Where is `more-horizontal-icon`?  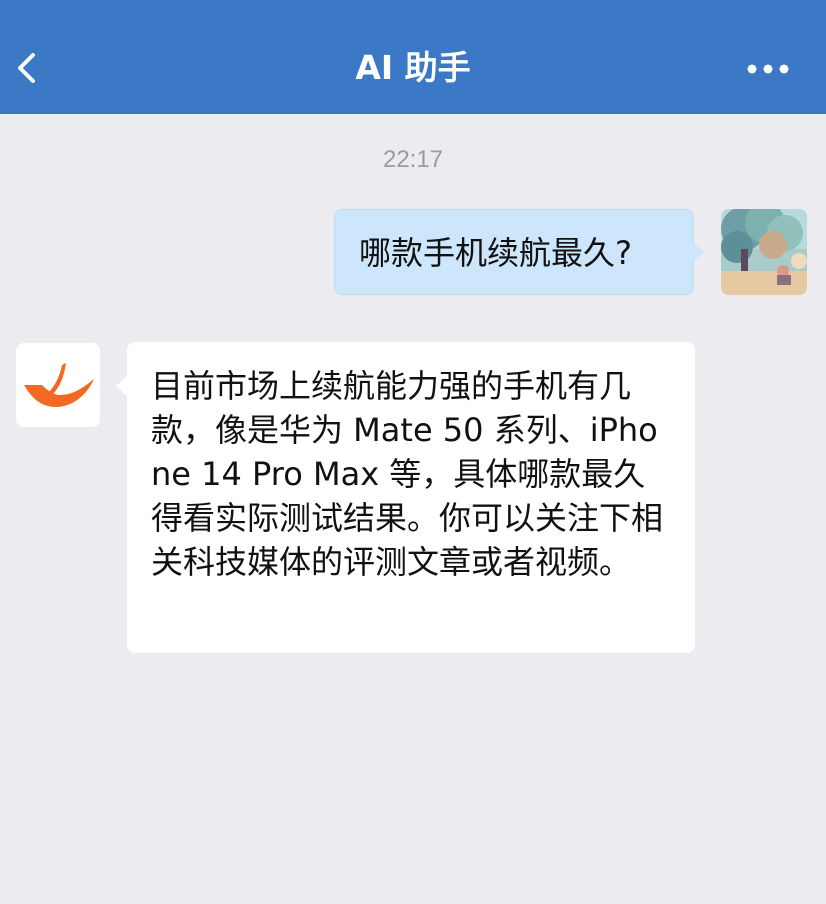 more-horizontal-icon is located at coordinates (768, 69).